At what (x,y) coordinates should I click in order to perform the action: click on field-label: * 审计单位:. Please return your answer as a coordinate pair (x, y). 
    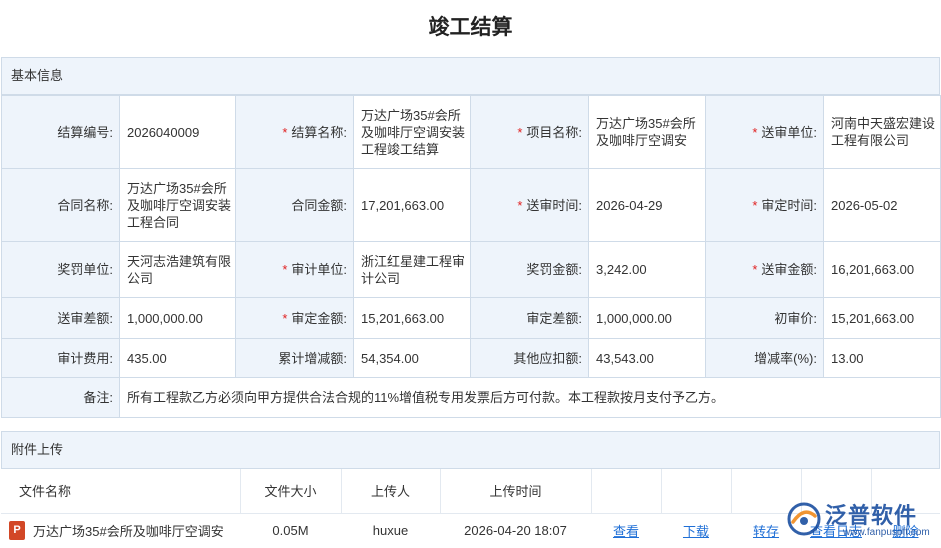
    Looking at the image, I should click on (294, 269).